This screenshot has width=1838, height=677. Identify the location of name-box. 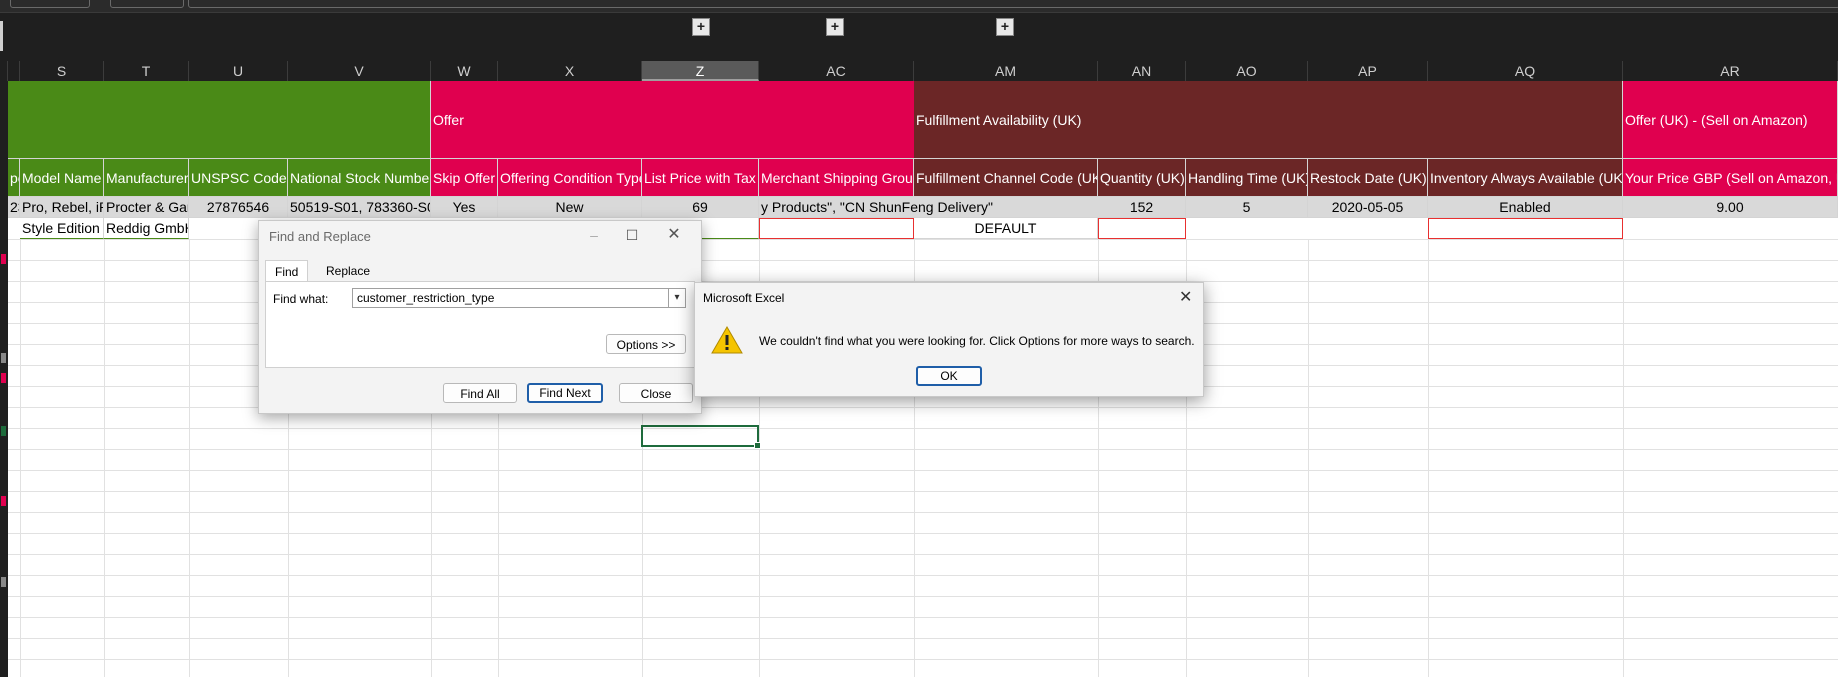
(50, 4).